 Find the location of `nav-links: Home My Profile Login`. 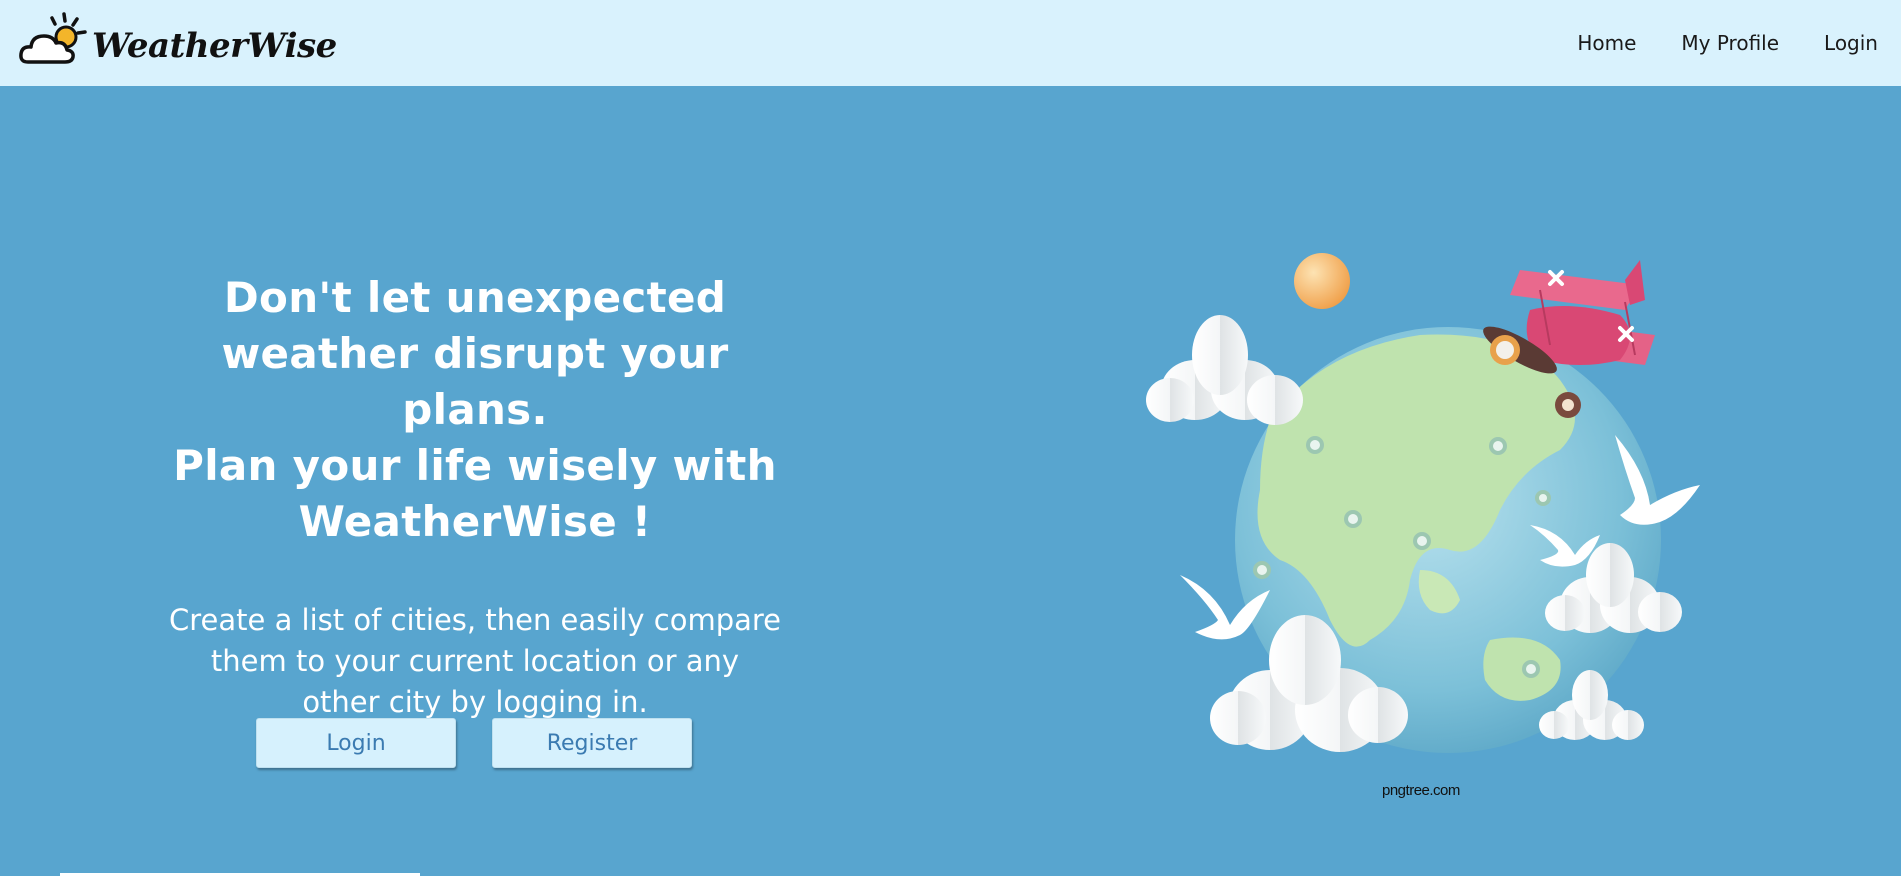

nav-links: Home My Profile Login is located at coordinates (1739, 43).